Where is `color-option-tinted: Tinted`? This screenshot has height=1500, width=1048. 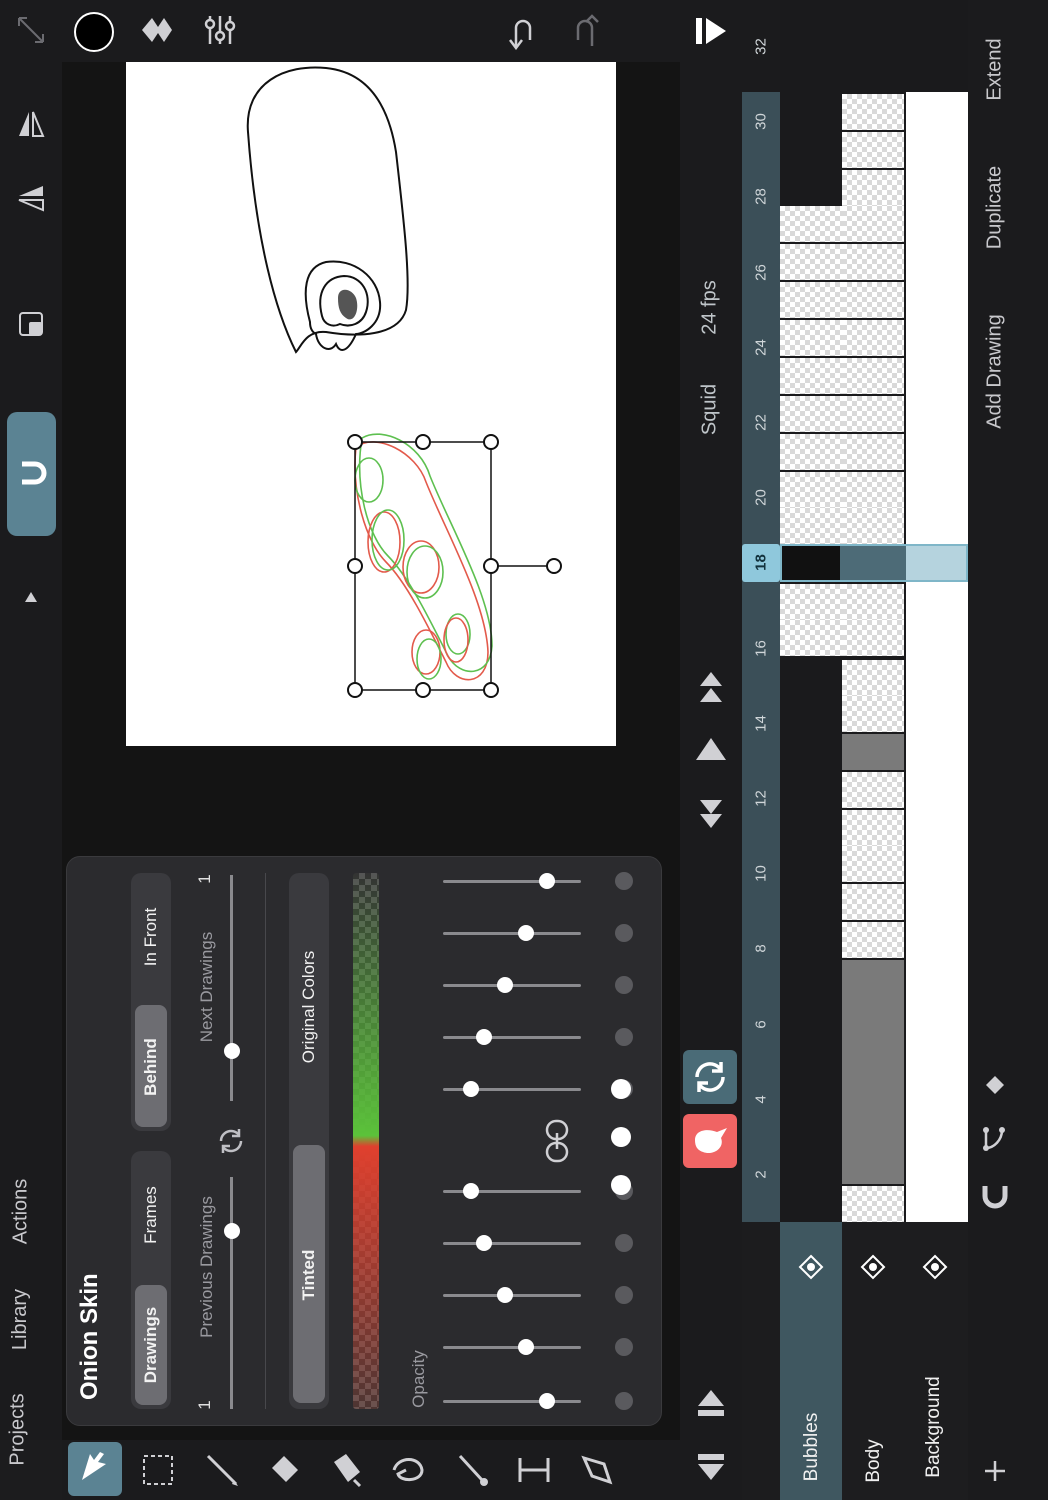
color-option-tinted: Tinted is located at coordinates (309, 1275).